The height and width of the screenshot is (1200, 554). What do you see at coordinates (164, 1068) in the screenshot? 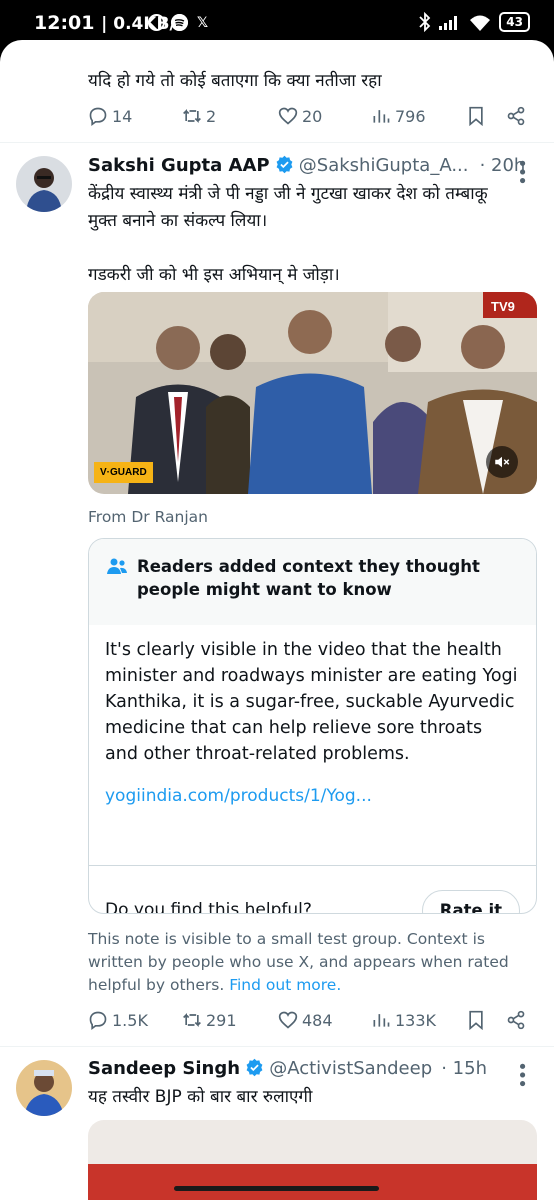
I see `display-name: Sandeep Singh` at bounding box center [164, 1068].